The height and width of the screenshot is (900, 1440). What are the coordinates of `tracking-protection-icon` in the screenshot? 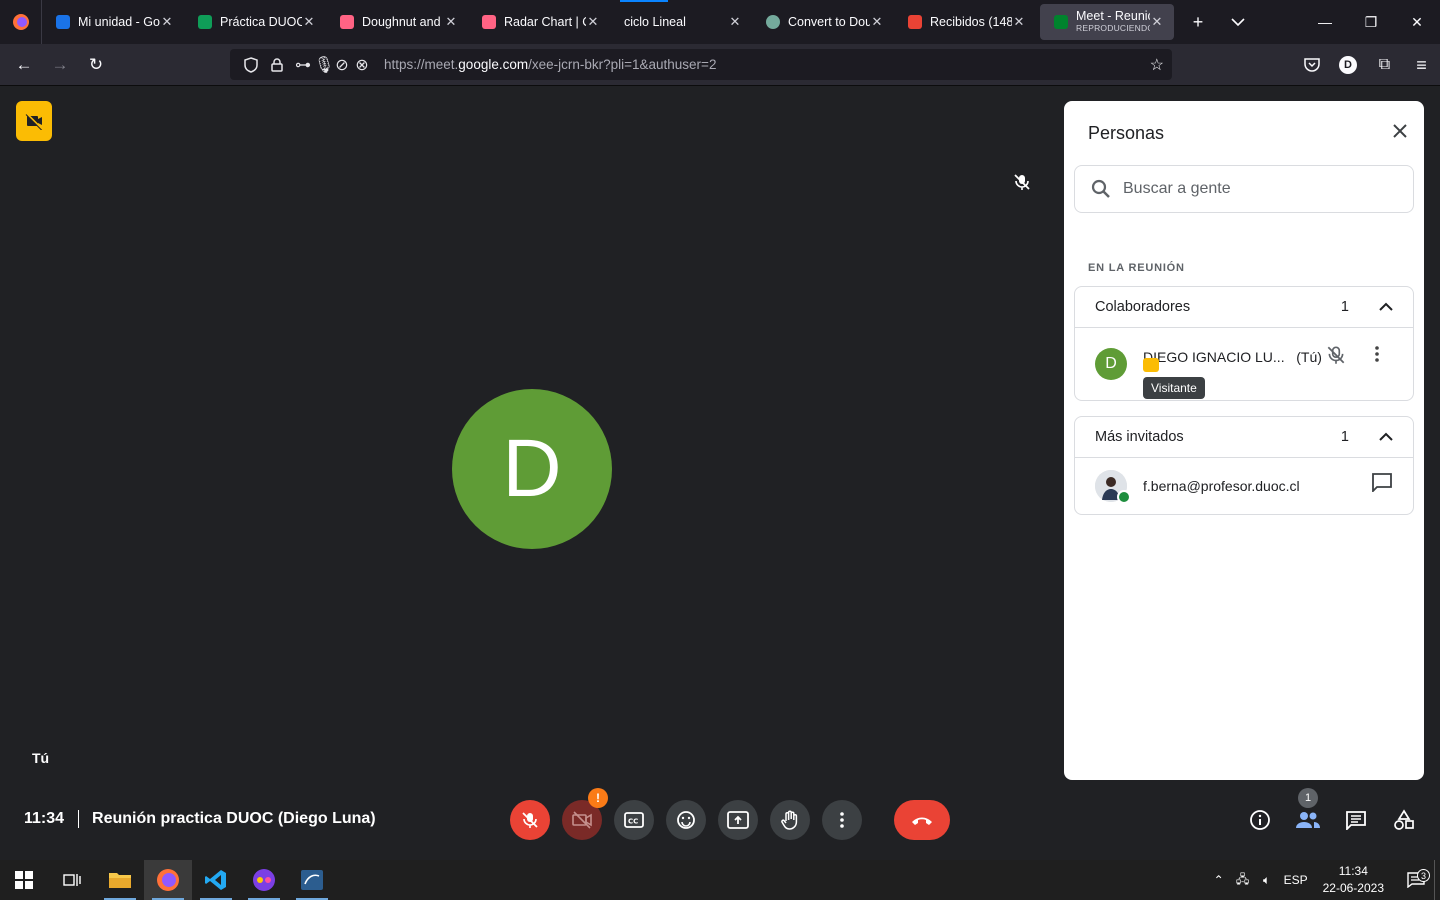 It's located at (251, 65).